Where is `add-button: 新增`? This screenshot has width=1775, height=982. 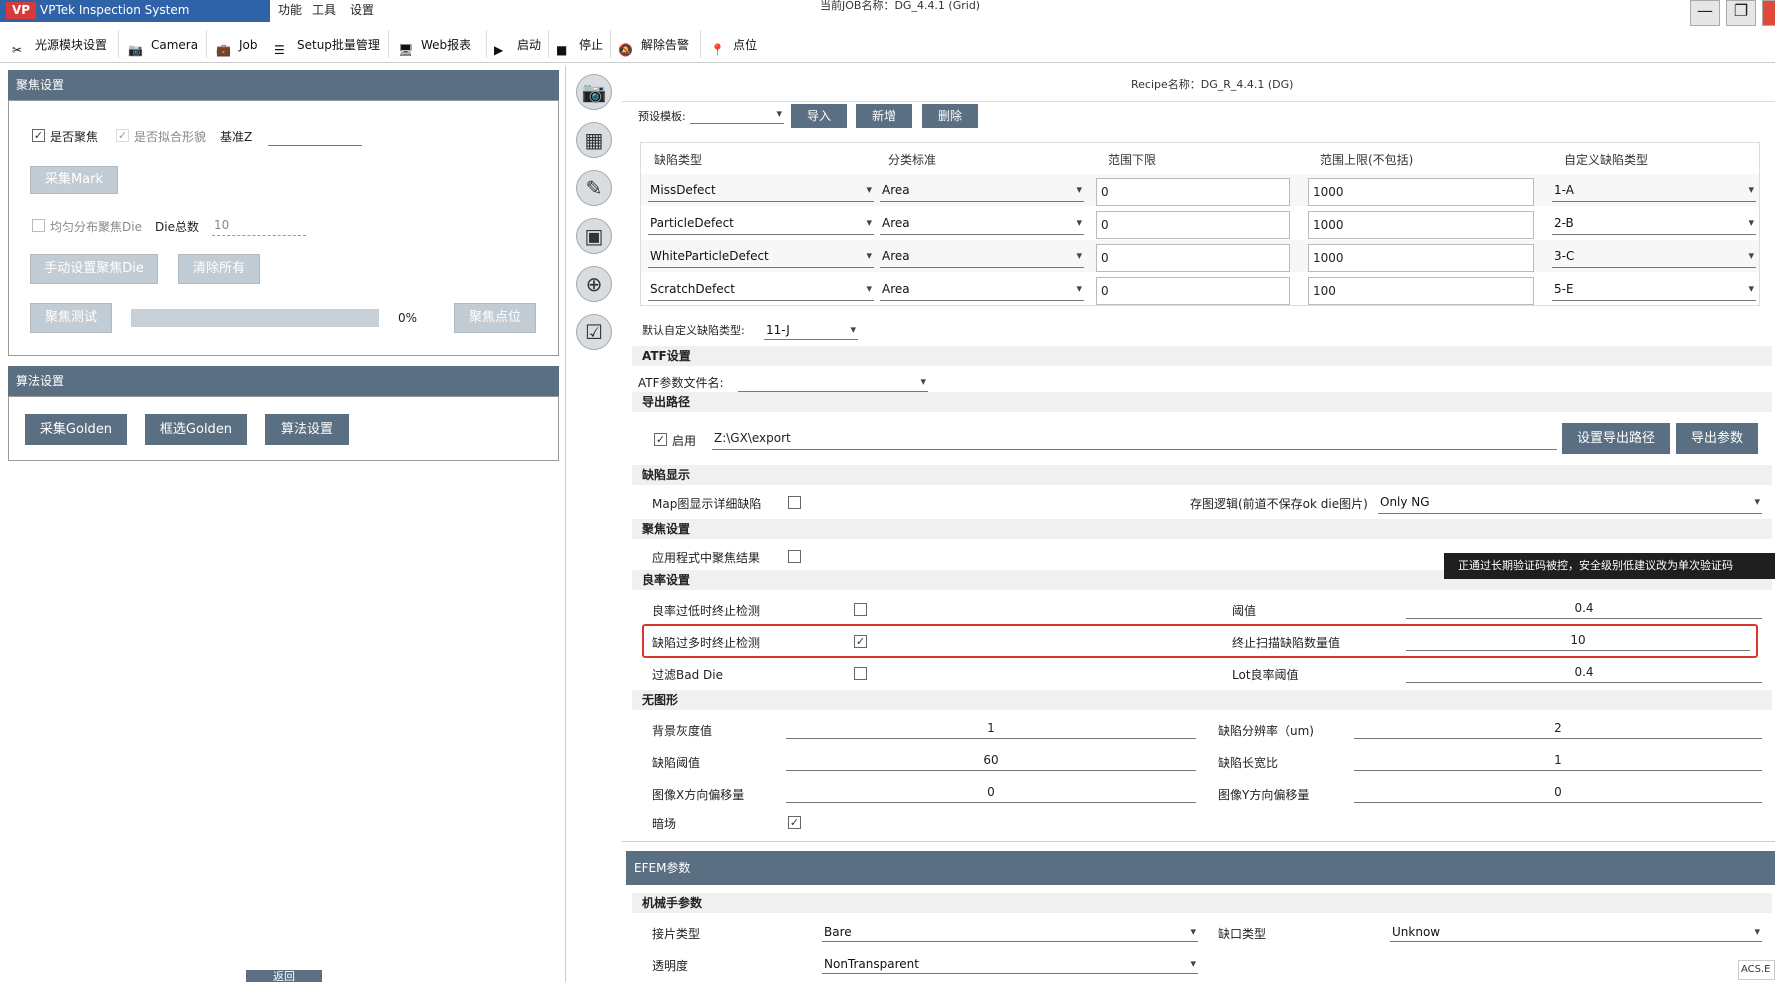 add-button: 新增 is located at coordinates (884, 116).